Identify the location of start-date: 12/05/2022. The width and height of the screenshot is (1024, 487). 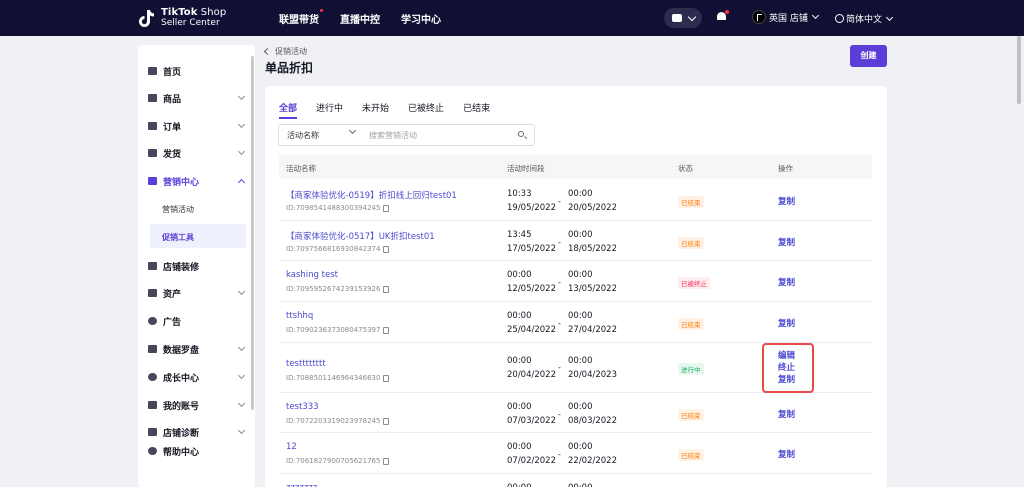
(531, 289).